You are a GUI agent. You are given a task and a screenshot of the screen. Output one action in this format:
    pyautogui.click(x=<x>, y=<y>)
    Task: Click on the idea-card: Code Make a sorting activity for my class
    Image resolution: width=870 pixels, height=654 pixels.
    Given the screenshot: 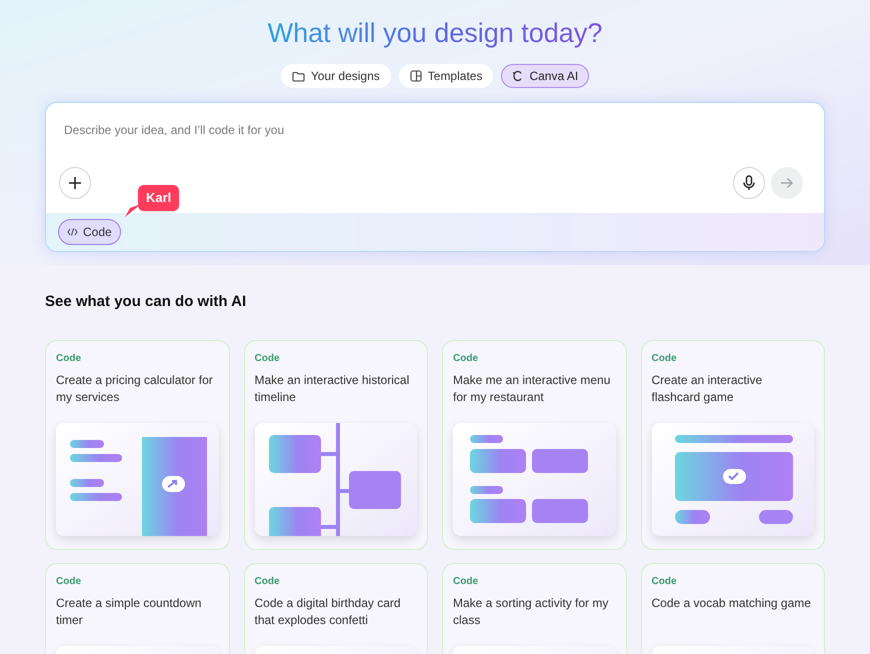 What is the action you would take?
    pyautogui.click(x=534, y=608)
    